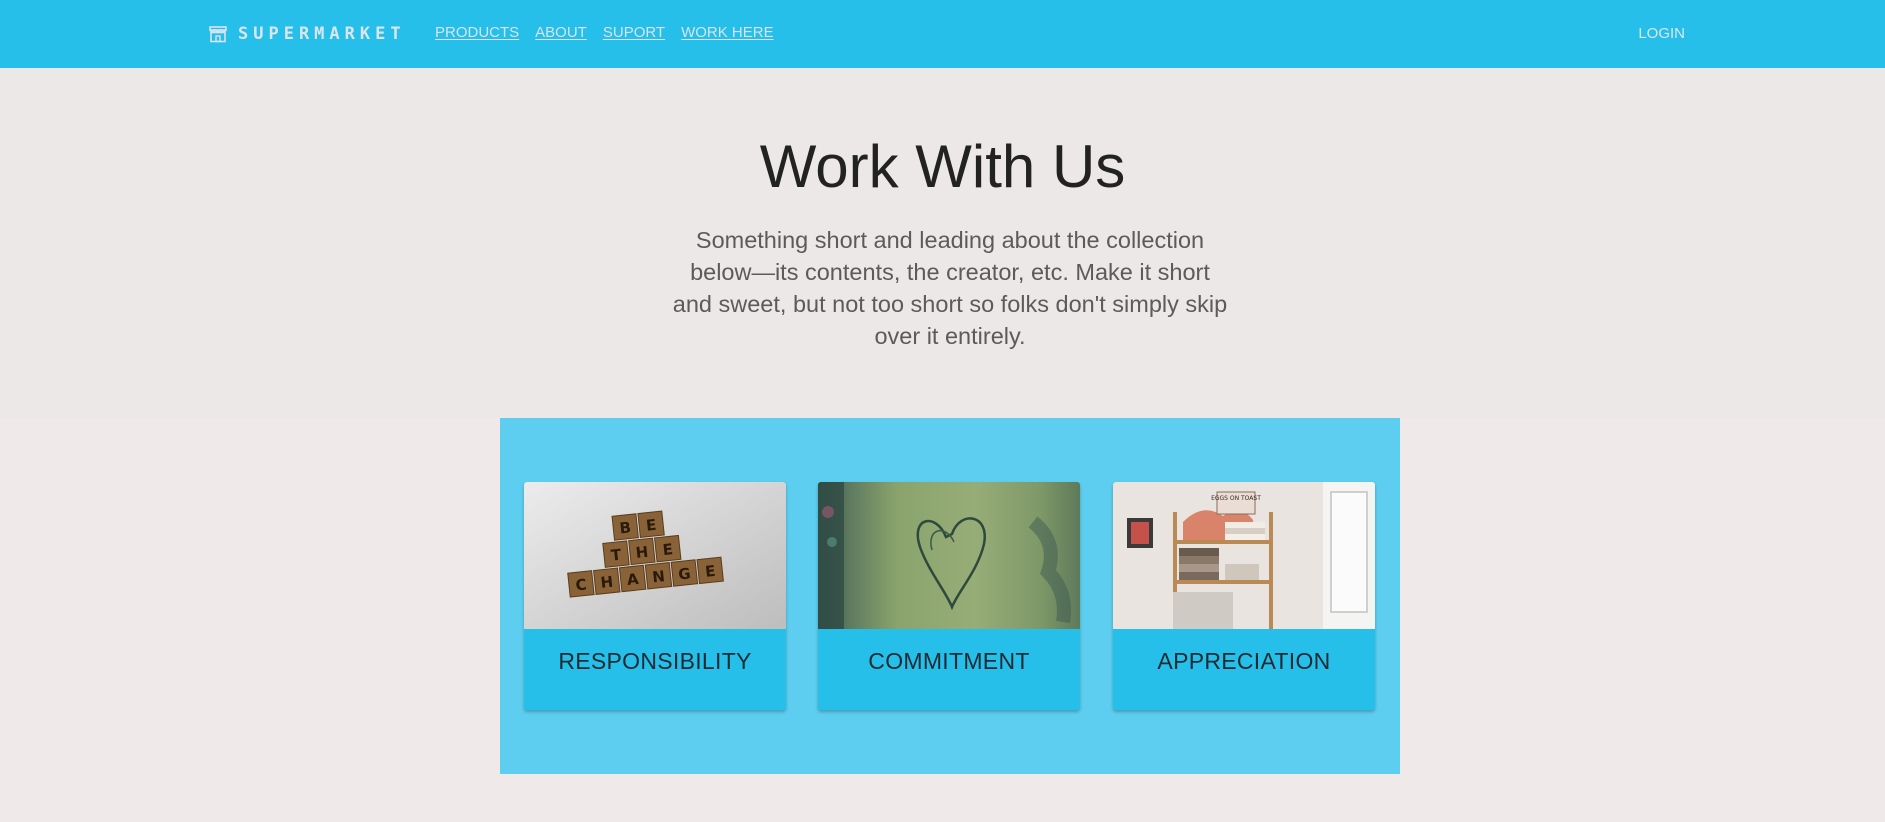 This screenshot has height=822, width=1885. Describe the element at coordinates (949, 661) in the screenshot. I see `card-title: COMMITMENT` at that location.